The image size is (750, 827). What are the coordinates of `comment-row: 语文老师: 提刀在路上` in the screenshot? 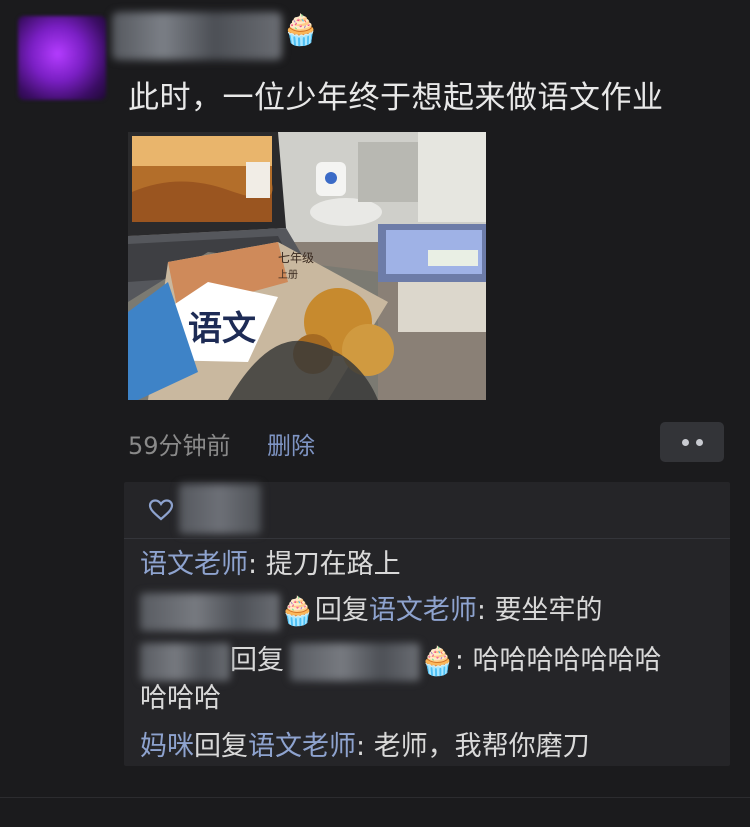 It's located at (270, 561).